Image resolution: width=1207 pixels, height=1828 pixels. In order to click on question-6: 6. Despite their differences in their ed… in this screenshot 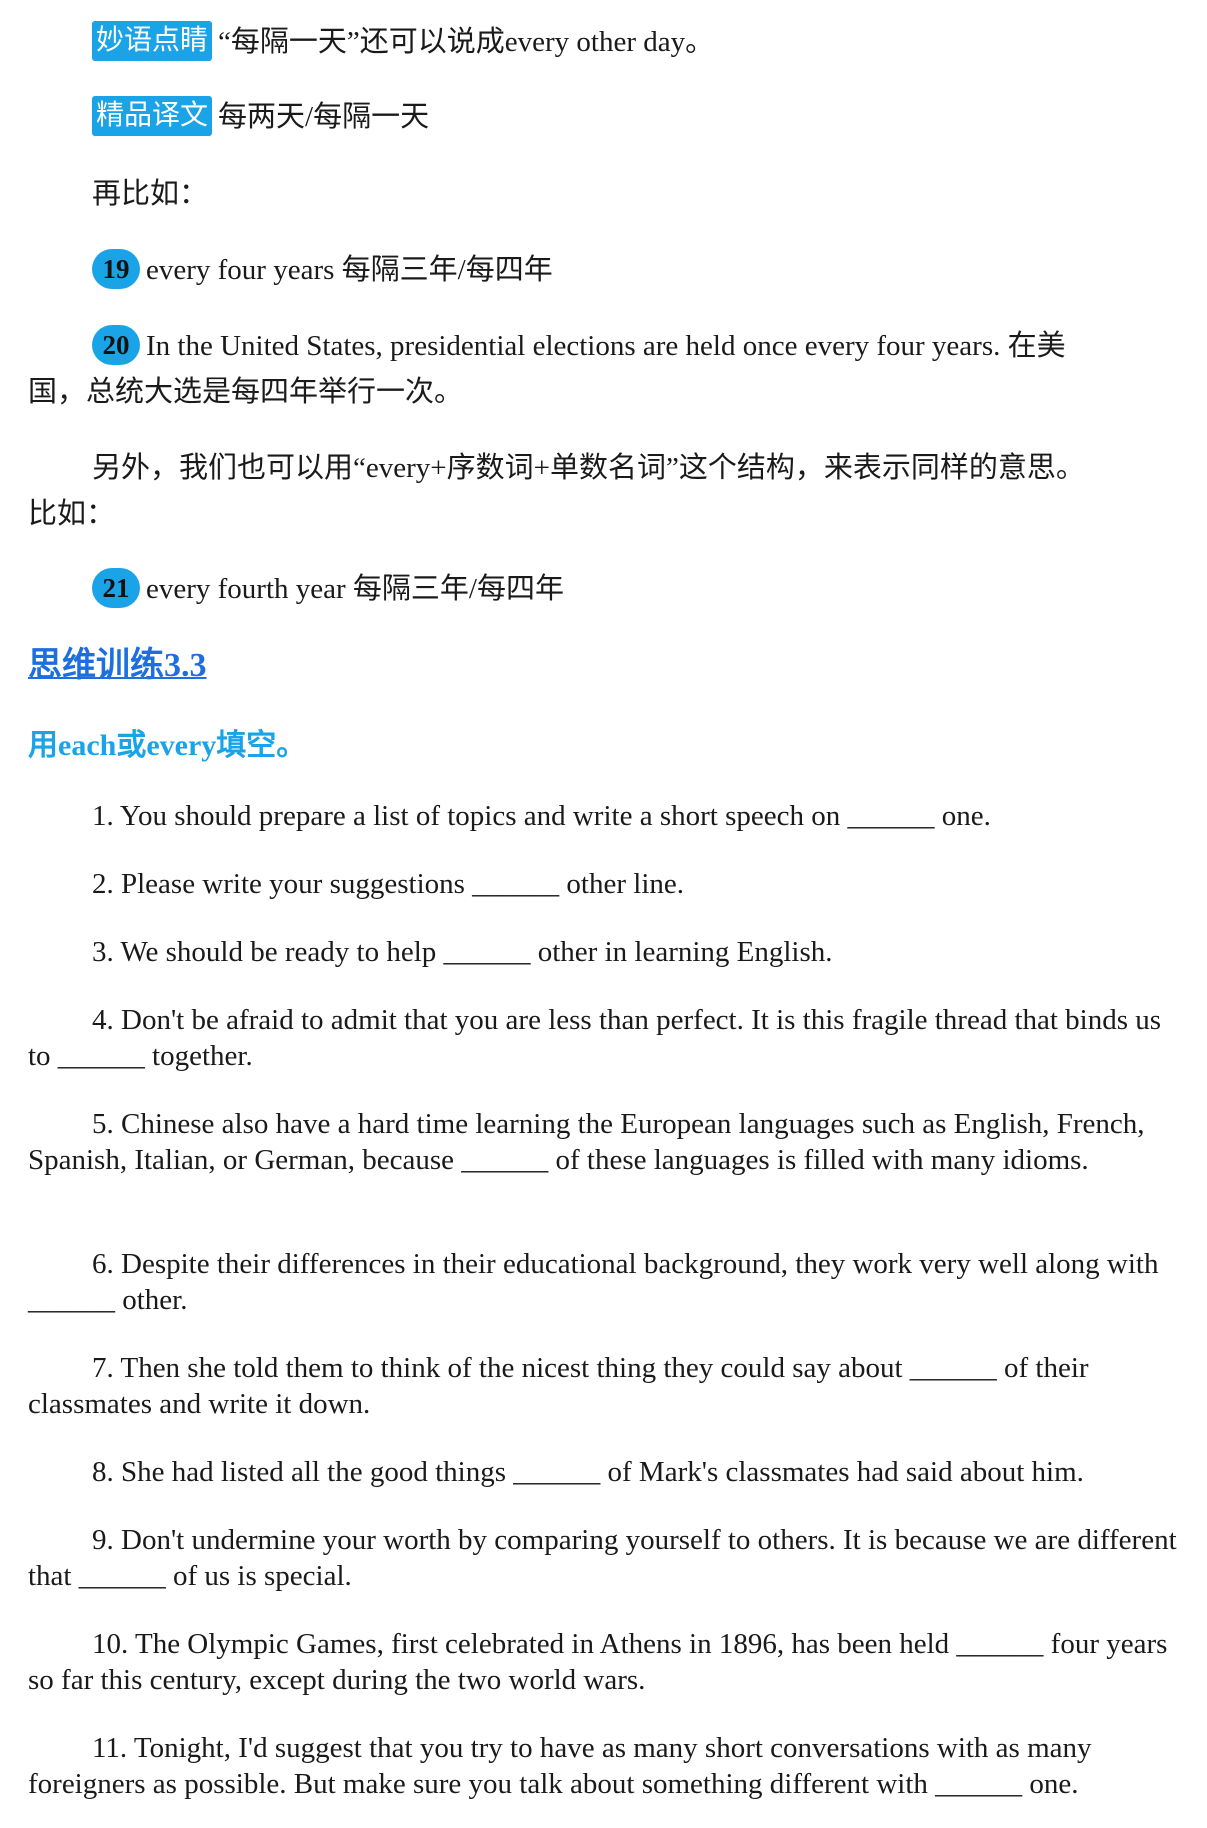, I will do `click(593, 1282)`.